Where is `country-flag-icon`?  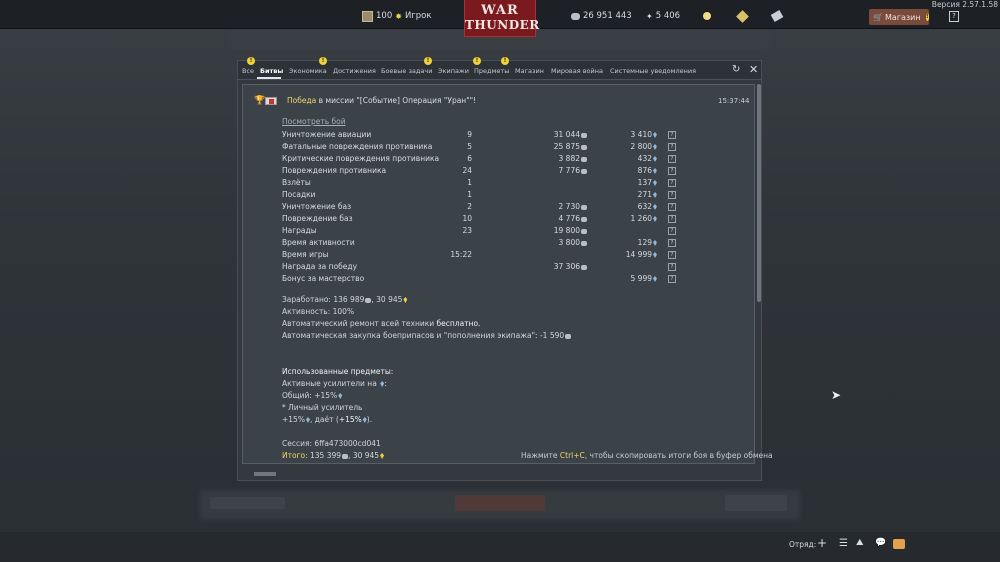 country-flag-icon is located at coordinates (271, 101).